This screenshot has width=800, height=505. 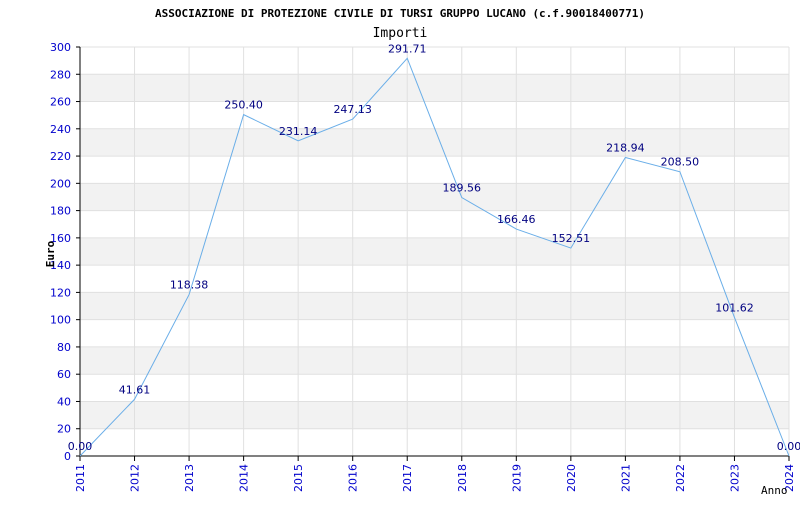 What do you see at coordinates (135, 478) in the screenshot?
I see `x-tick-label: 2012` at bounding box center [135, 478].